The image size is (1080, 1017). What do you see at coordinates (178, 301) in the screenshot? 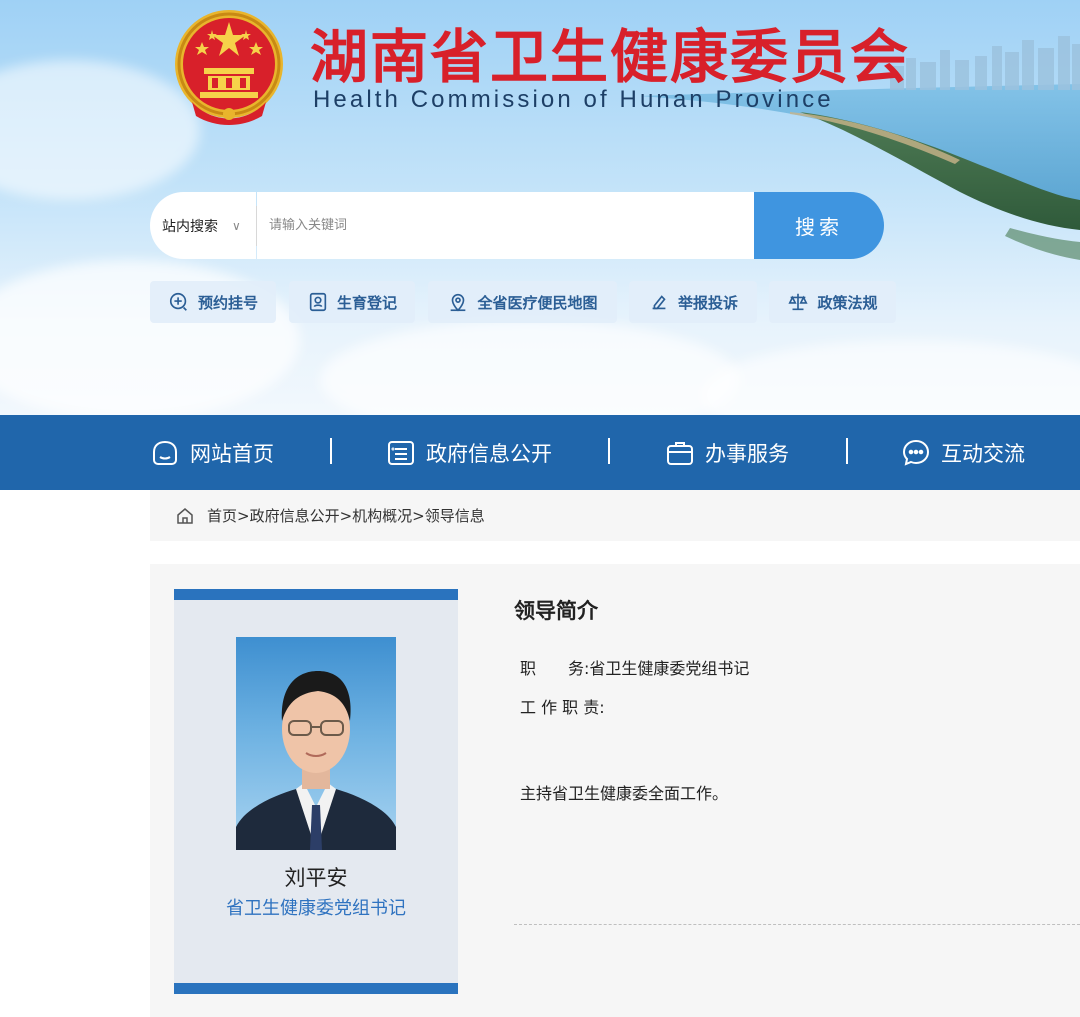
I see `appointment-icon` at bounding box center [178, 301].